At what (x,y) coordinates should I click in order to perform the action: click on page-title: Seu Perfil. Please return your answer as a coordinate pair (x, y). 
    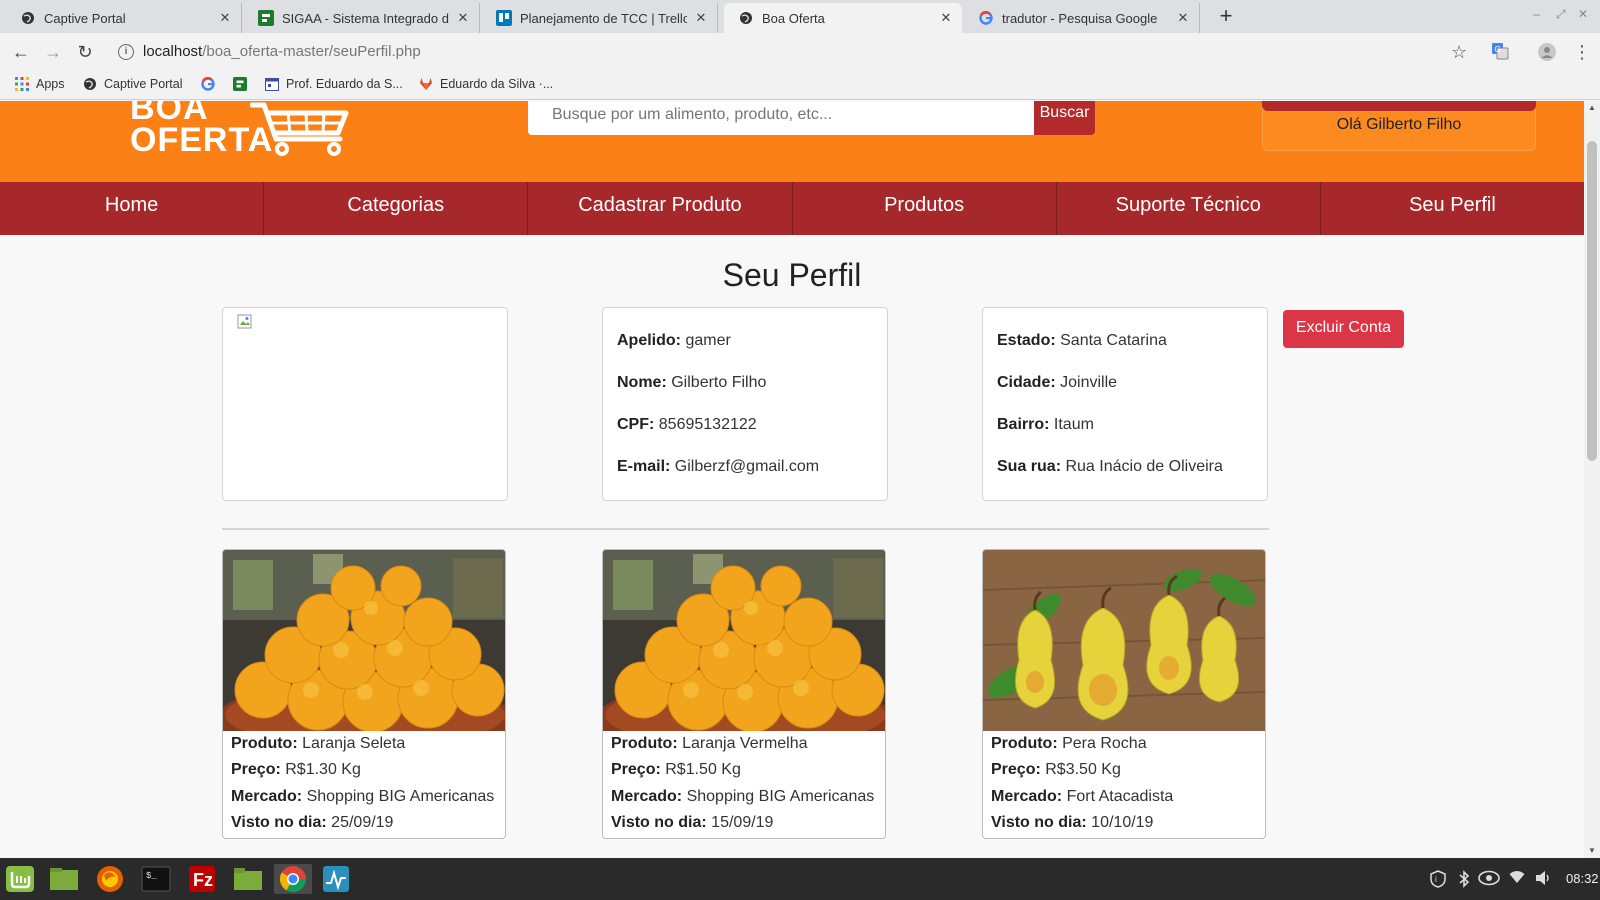
    Looking at the image, I should click on (792, 275).